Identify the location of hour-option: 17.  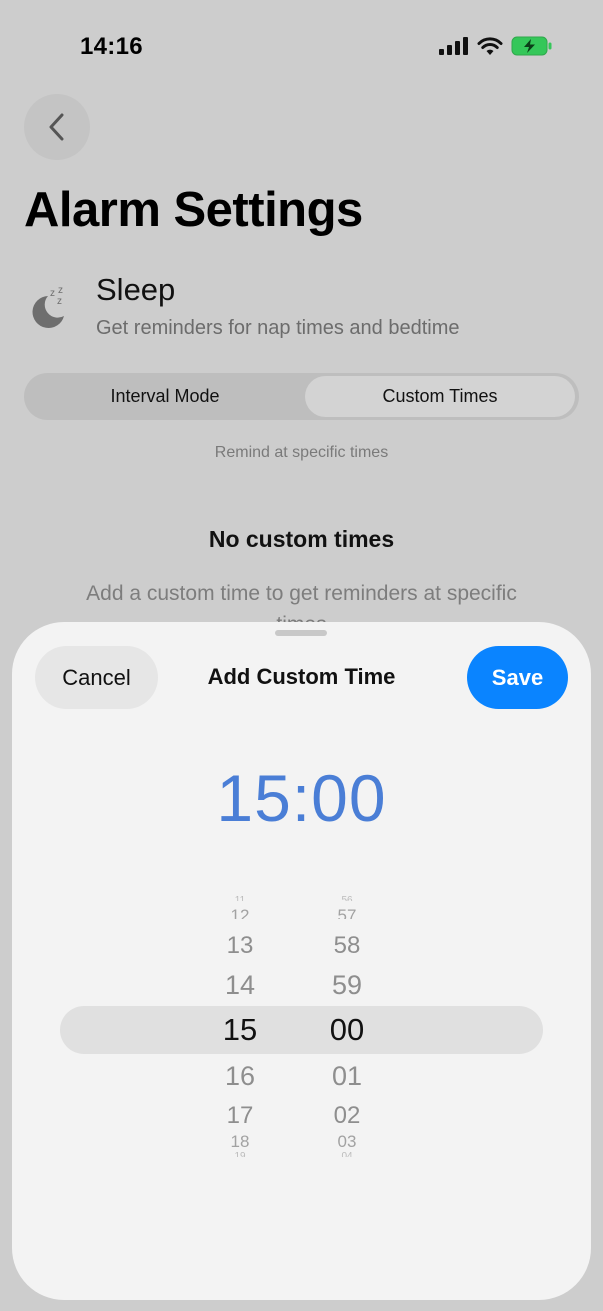
(240, 1116).